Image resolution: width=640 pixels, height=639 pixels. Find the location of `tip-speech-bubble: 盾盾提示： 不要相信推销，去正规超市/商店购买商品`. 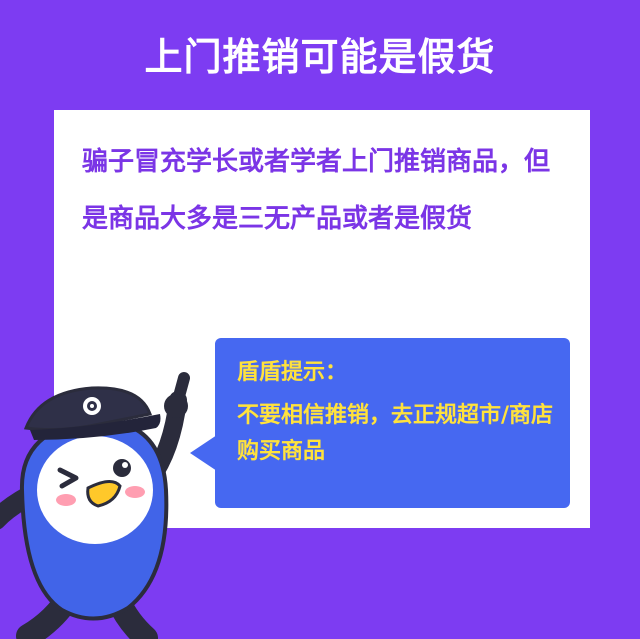

tip-speech-bubble: 盾盾提示： 不要相信推销，去正规超市/商店购买商品 is located at coordinates (392, 423).